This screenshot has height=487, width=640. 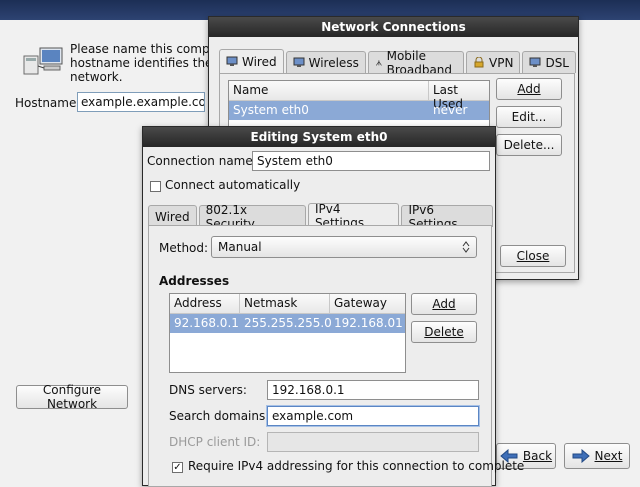 I want to click on updown-arrows-icon, so click(x=466, y=247).